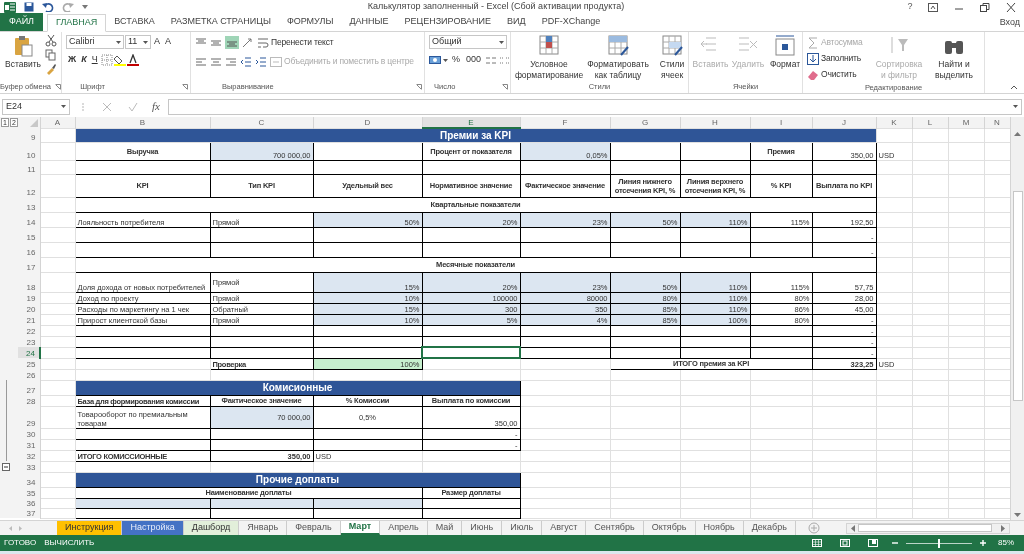 This screenshot has height=554, width=1024. Describe the element at coordinates (138, 42) in the screenshot. I see `dropdown-field: 11` at that location.